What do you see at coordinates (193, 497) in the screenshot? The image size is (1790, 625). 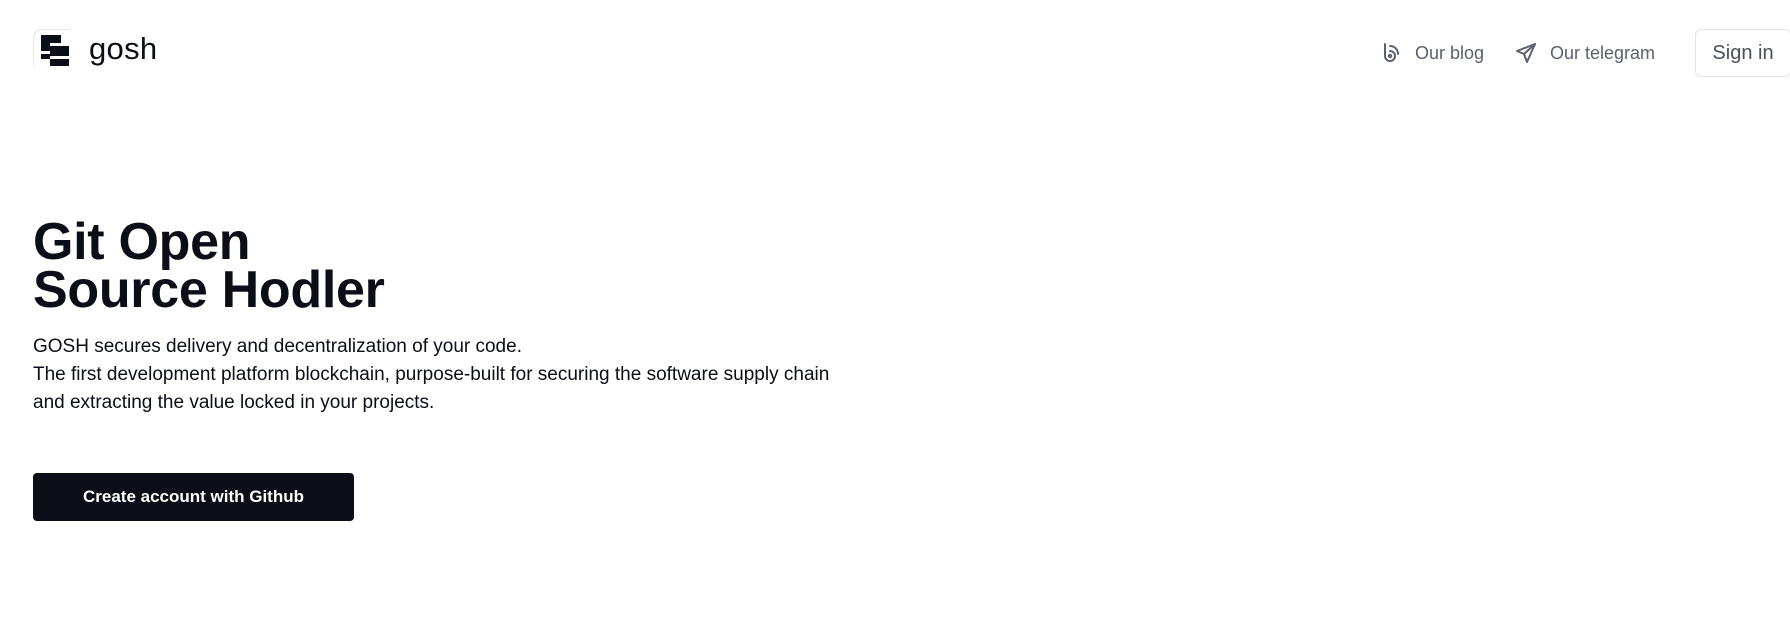 I see `create-account-github-button: Create account with Github` at bounding box center [193, 497].